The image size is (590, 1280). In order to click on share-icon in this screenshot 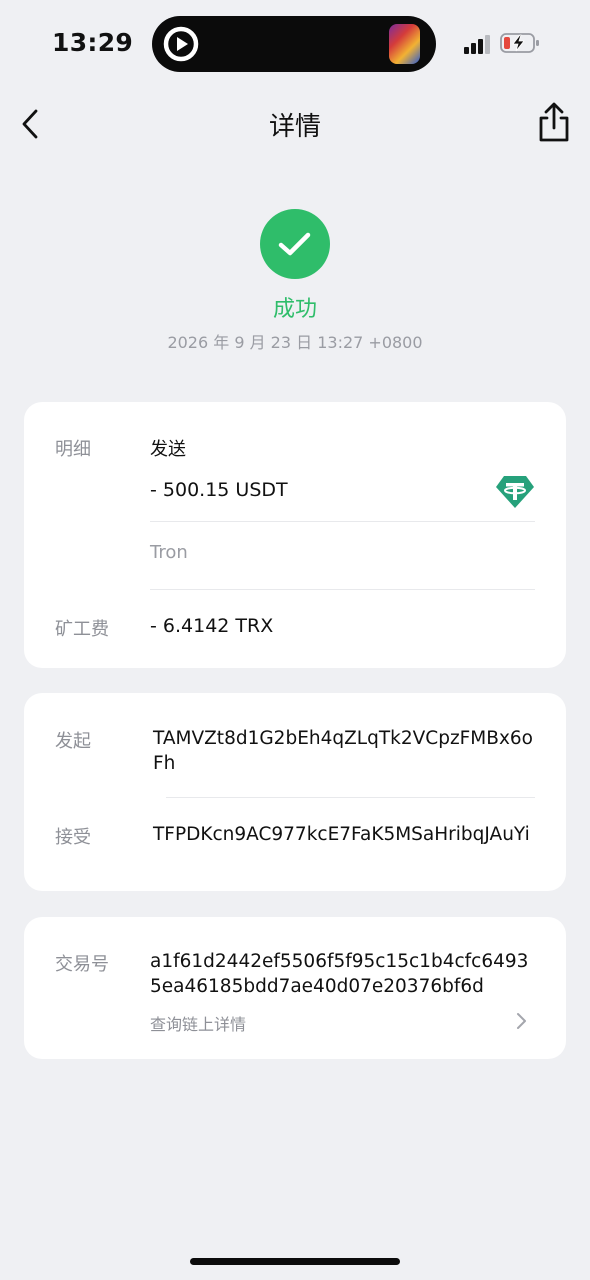, I will do `click(554, 123)`.